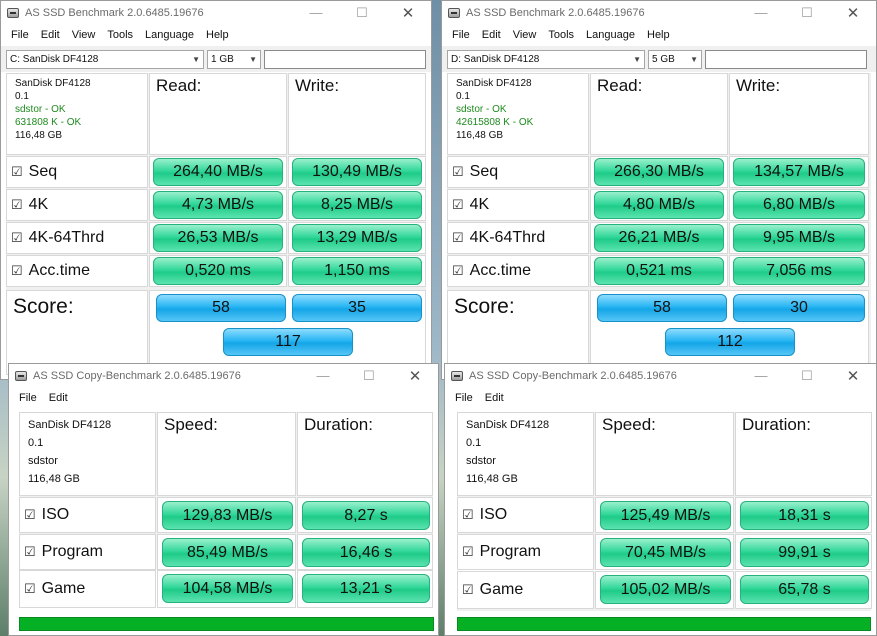 Image resolution: width=877 pixels, height=636 pixels. What do you see at coordinates (659, 238) in the screenshot?
I see `4k64-read-value: 26,21 MB/s` at bounding box center [659, 238].